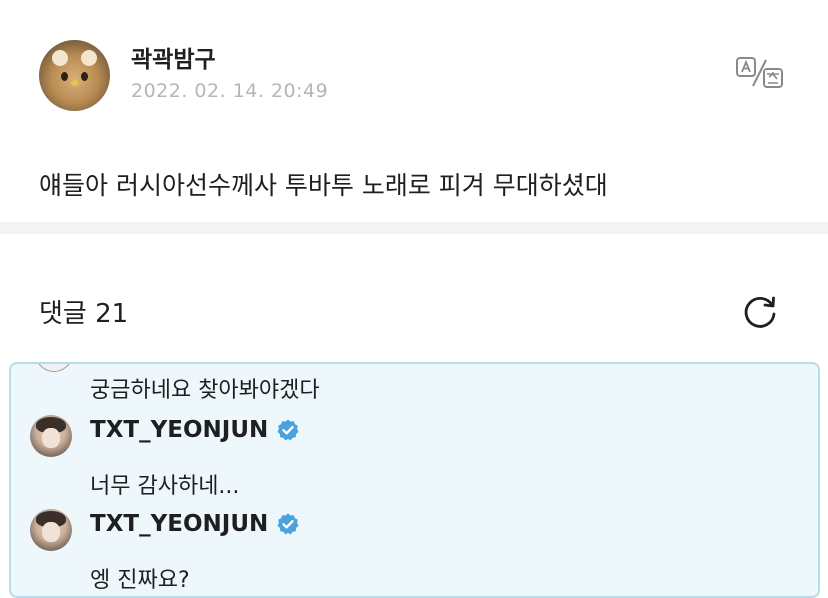 The image size is (828, 598). I want to click on refresh-icon, so click(760, 312).